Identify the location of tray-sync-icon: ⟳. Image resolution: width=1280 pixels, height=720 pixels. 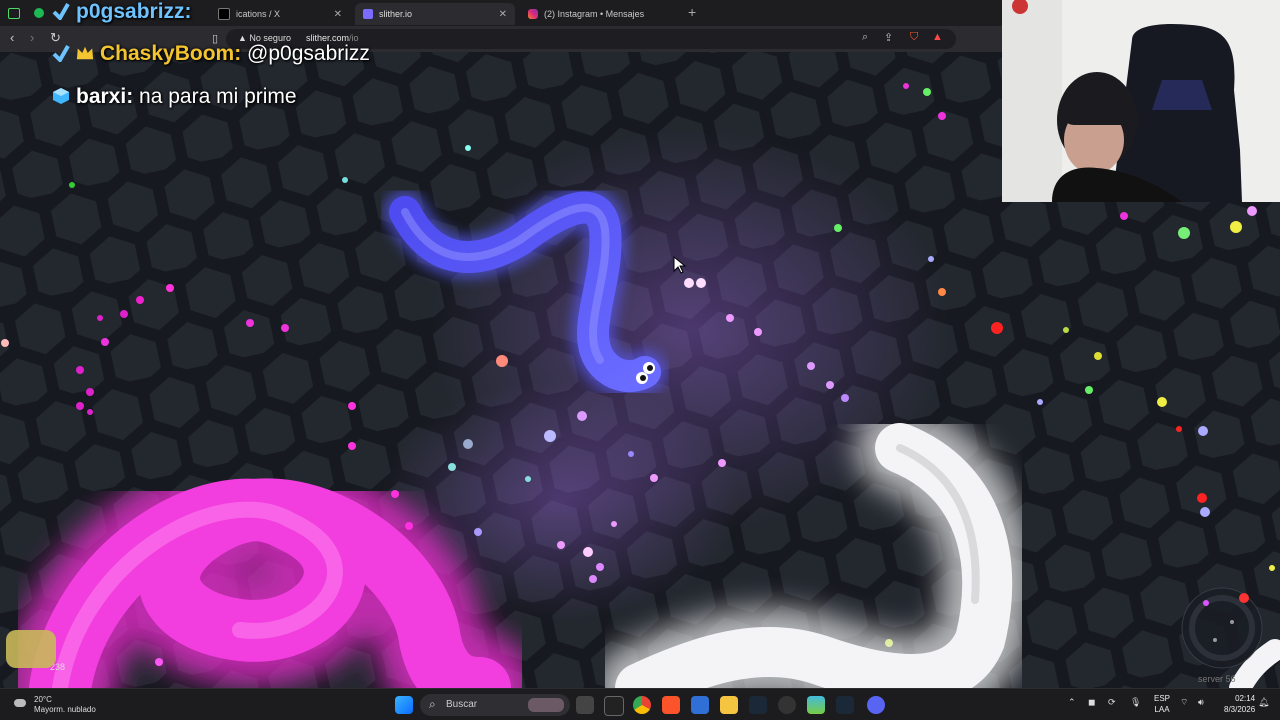
(1112, 702).